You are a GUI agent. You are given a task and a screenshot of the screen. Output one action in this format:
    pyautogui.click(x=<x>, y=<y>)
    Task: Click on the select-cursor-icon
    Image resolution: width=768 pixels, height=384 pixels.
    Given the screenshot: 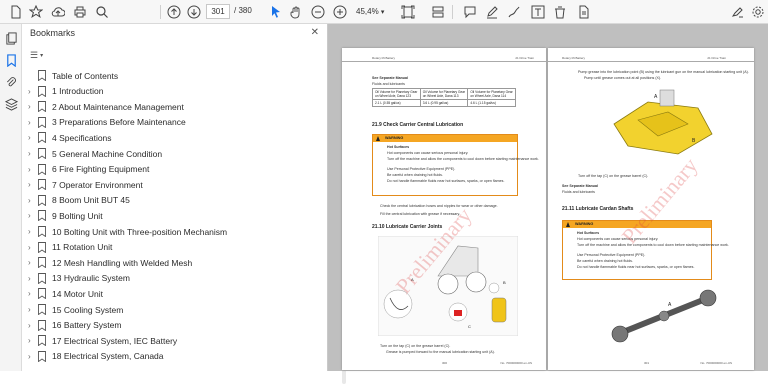 What is the action you would take?
    pyautogui.click(x=276, y=12)
    